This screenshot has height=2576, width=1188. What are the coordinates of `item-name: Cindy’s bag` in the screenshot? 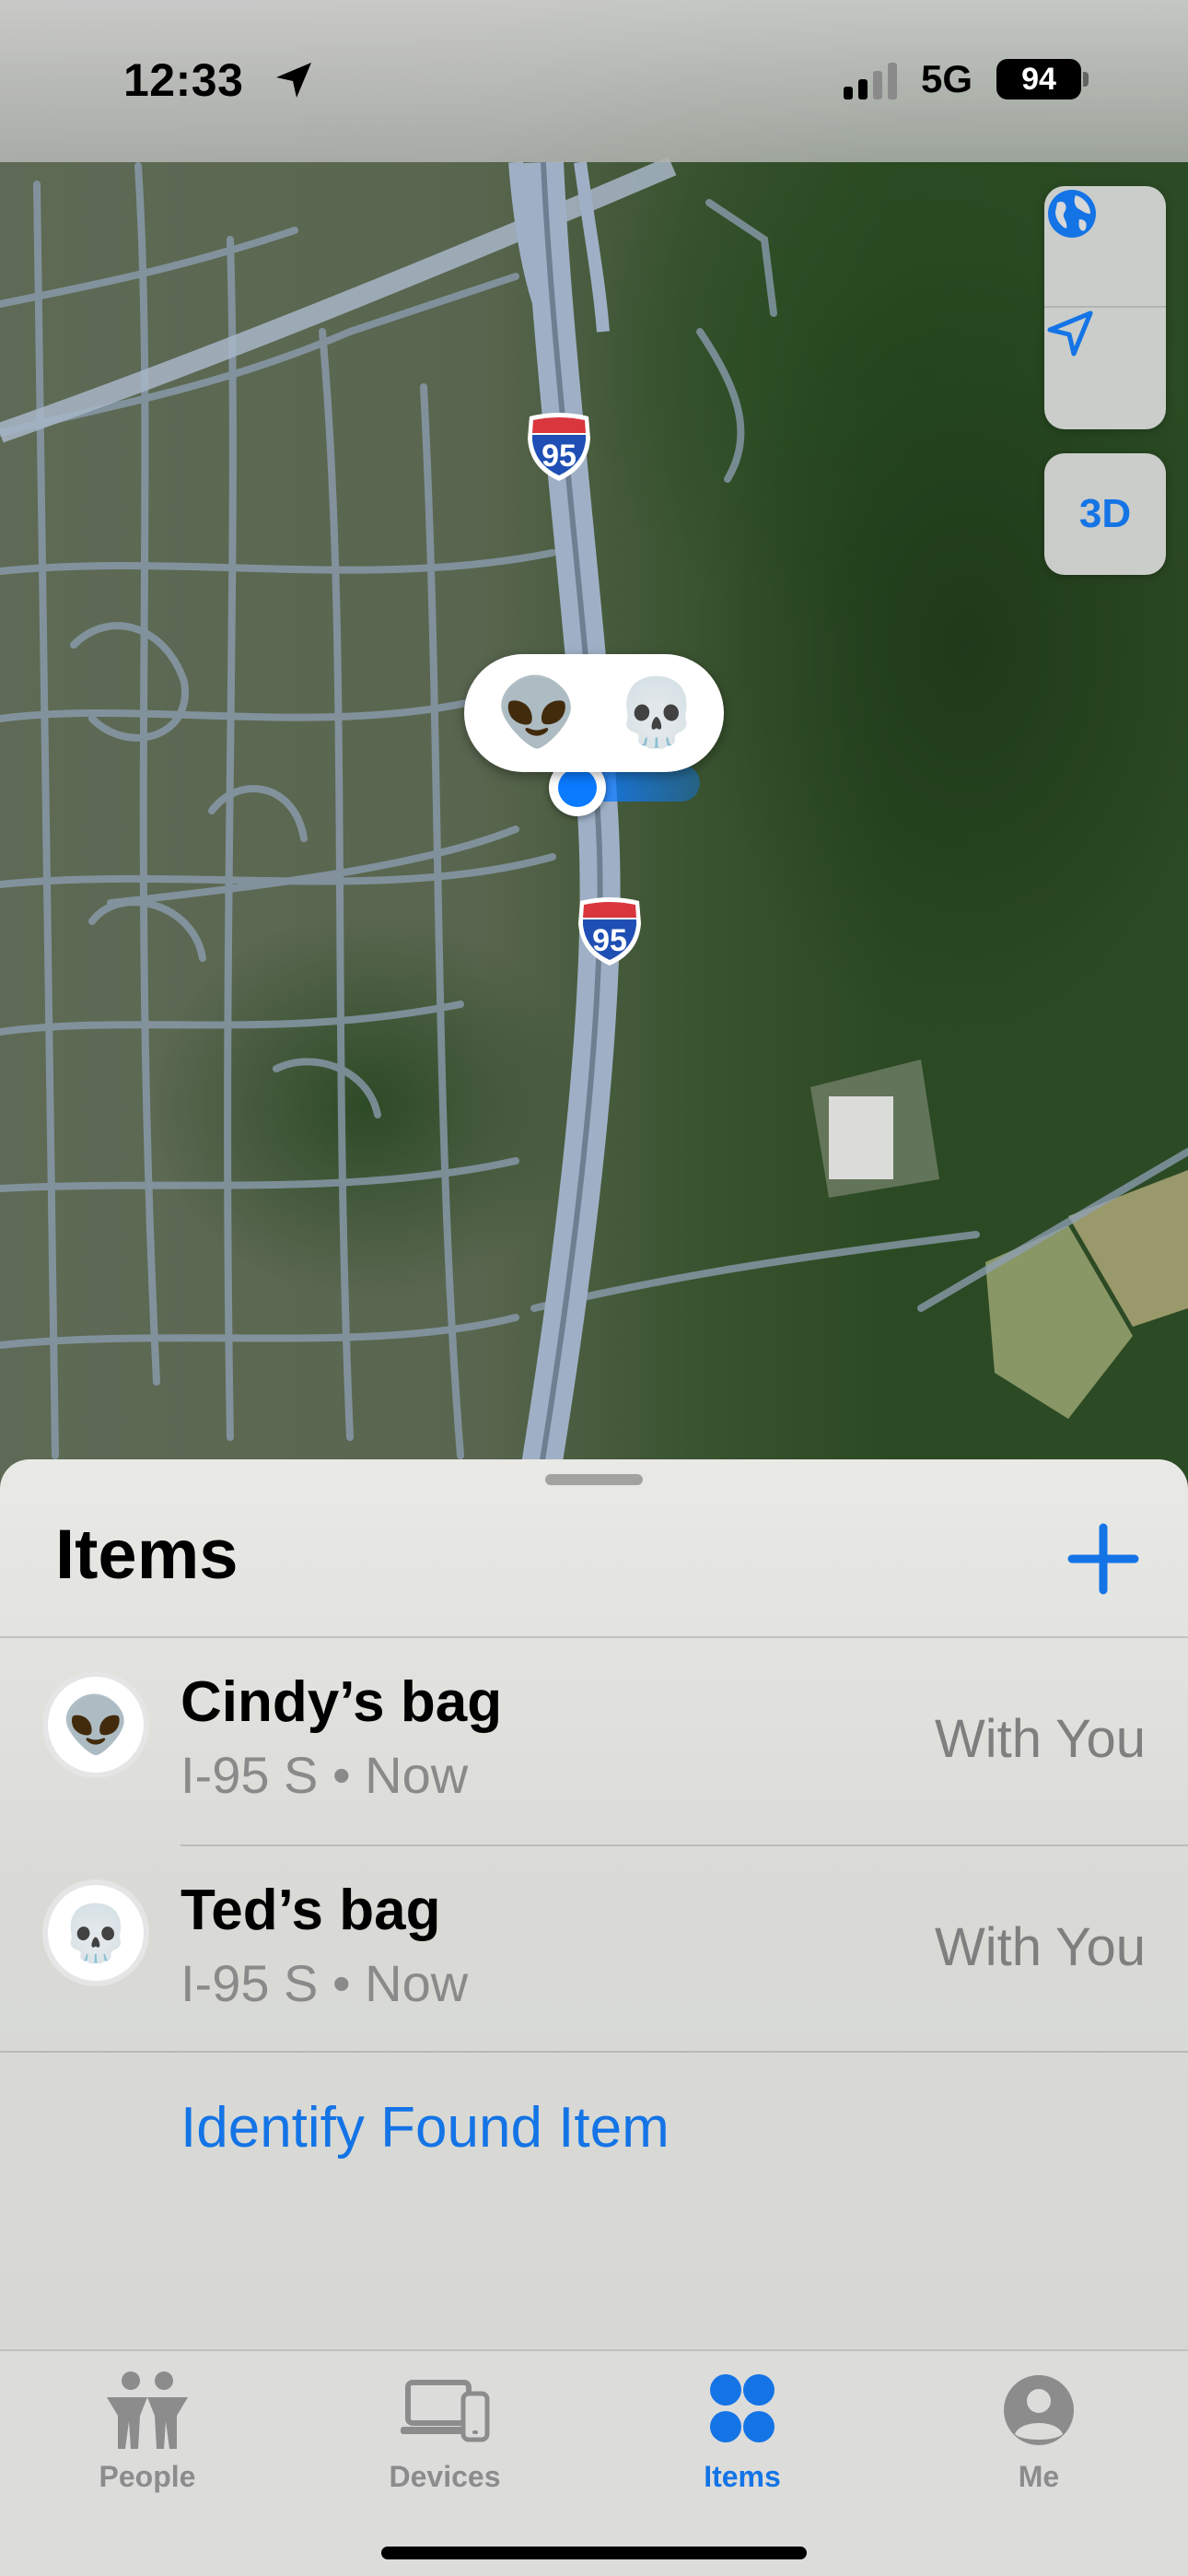 It's located at (342, 1702).